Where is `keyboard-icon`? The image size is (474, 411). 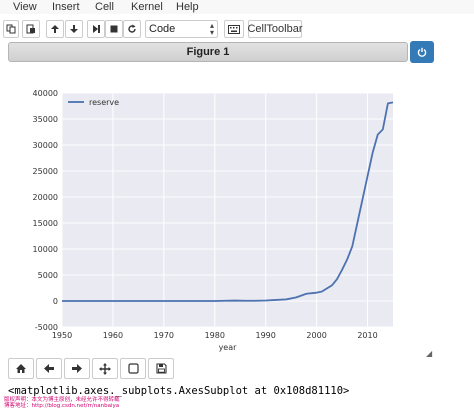 keyboard-icon is located at coordinates (234, 29).